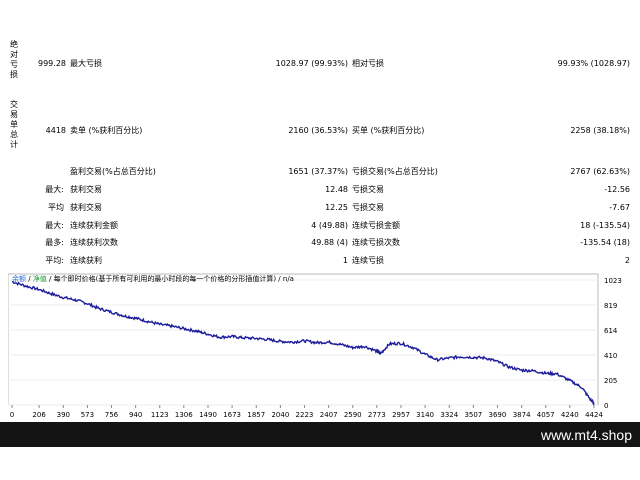 Image resolution: width=640 pixels, height=480 pixels. I want to click on x-tick-label: 3507, so click(473, 415).